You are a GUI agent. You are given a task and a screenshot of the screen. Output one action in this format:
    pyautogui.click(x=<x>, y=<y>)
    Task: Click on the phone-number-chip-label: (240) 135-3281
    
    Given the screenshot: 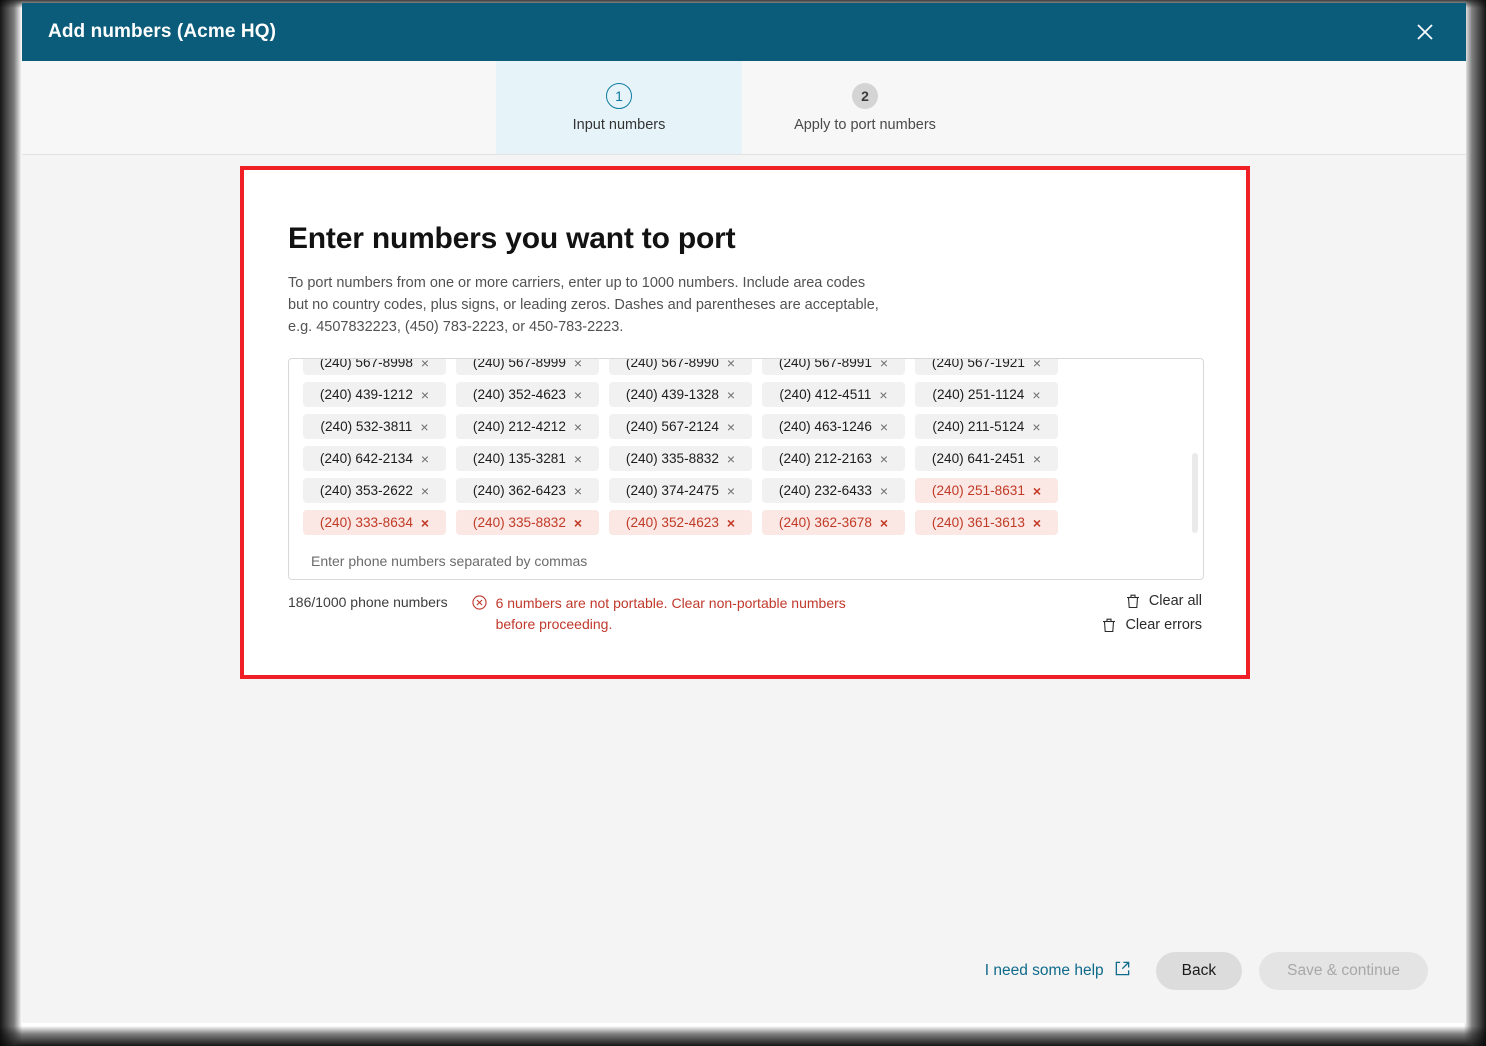 What is the action you would take?
    pyautogui.click(x=519, y=458)
    